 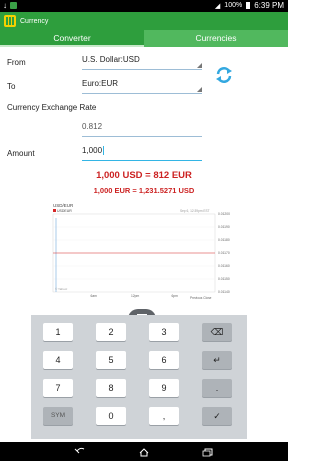 I want to click on done-key: ✓, so click(x=217, y=416).